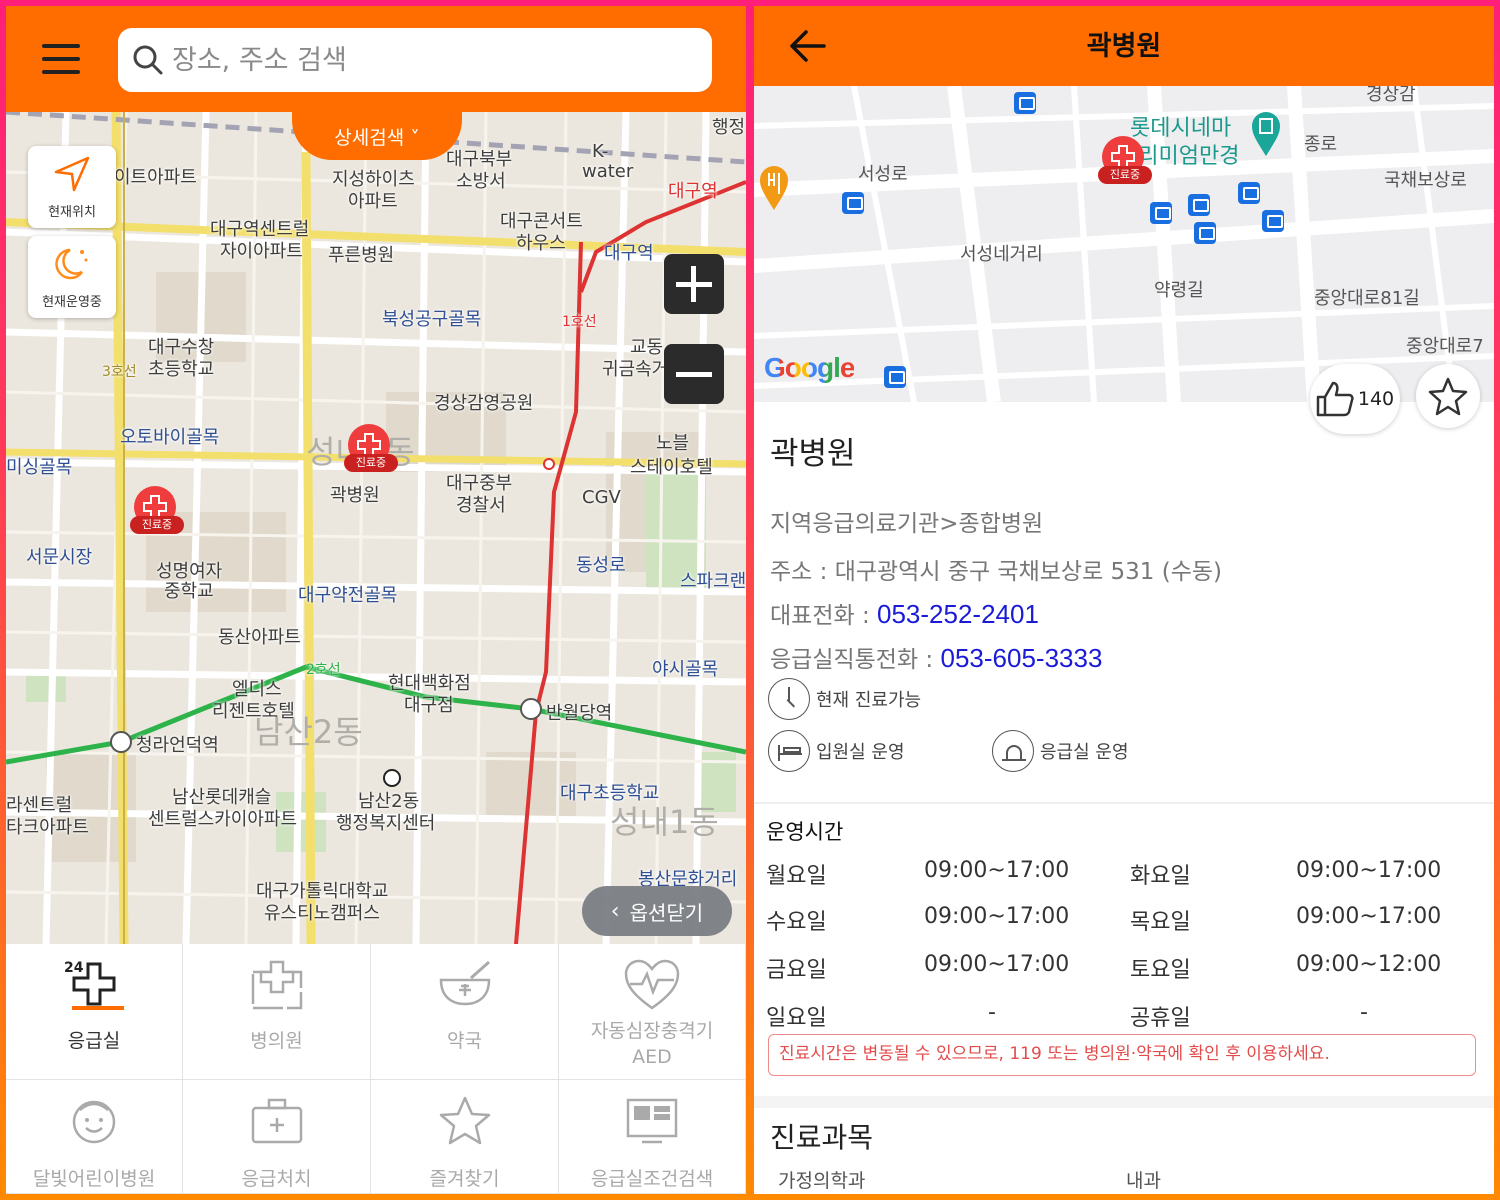 Image resolution: width=1500 pixels, height=1200 pixels. I want to click on zoom-in-button, so click(694, 284).